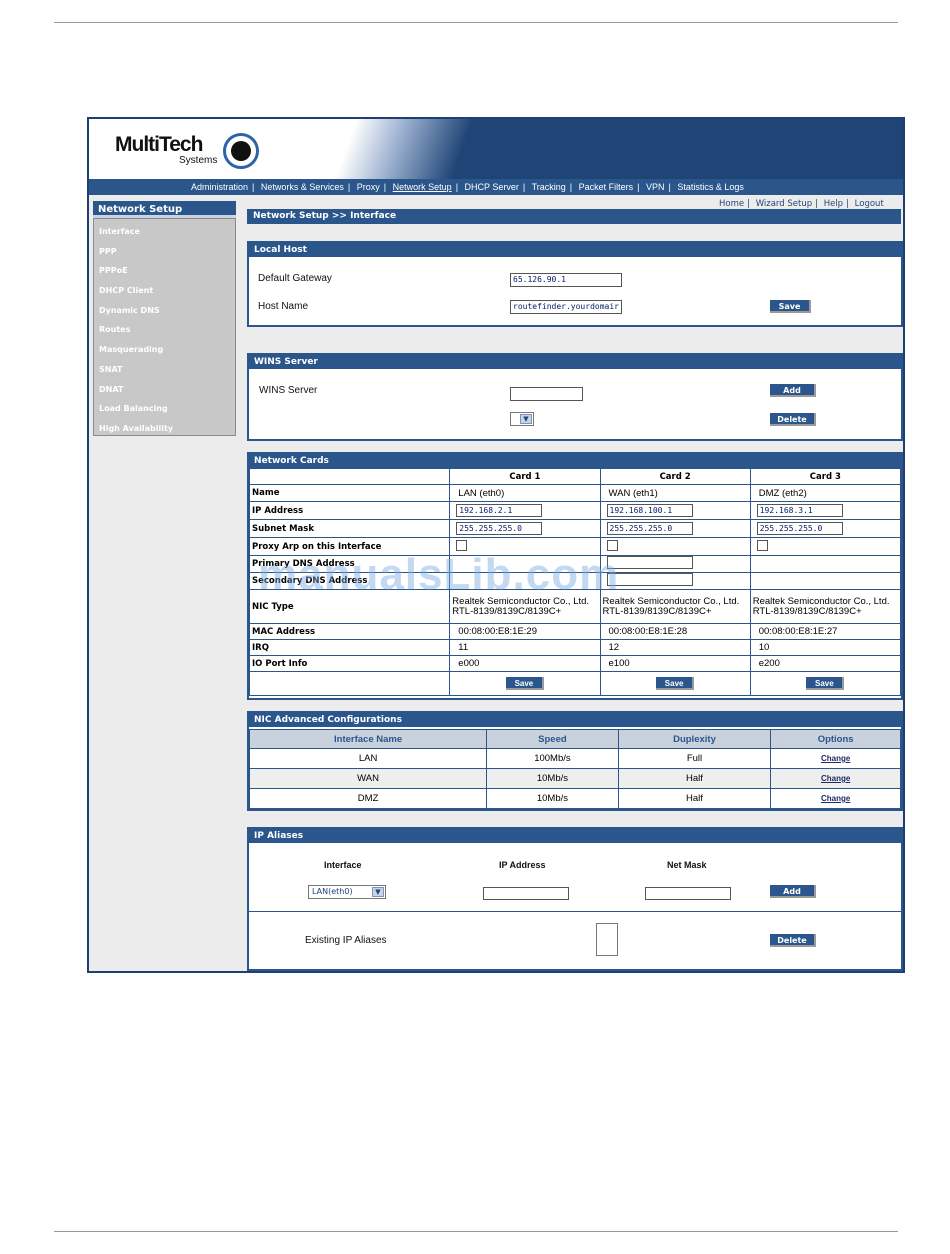 Image resolution: width=950 pixels, height=1254 pixels. I want to click on nav-vpn: VPN, so click(655, 187).